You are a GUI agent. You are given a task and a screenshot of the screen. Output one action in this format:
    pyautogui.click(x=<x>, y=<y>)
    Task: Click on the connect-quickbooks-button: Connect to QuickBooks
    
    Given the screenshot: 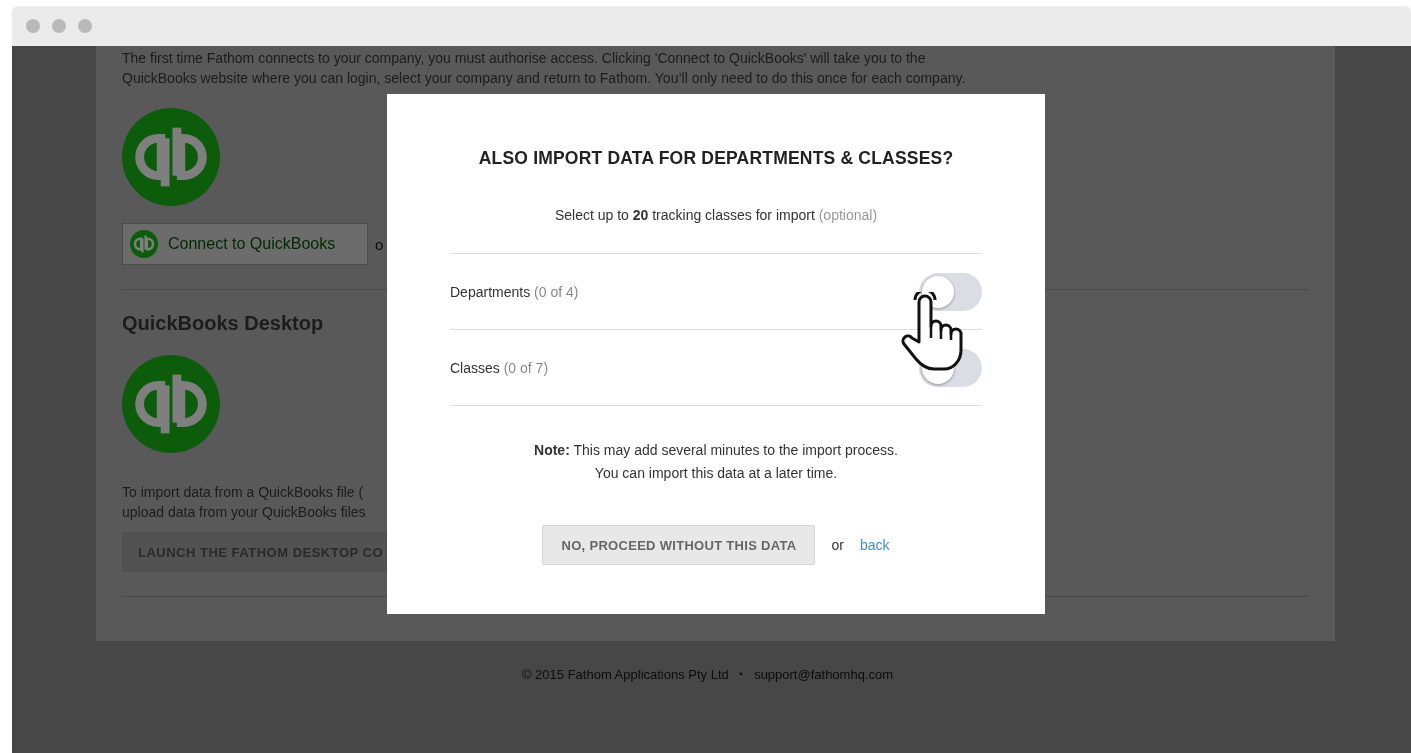 What is the action you would take?
    pyautogui.click(x=245, y=244)
    